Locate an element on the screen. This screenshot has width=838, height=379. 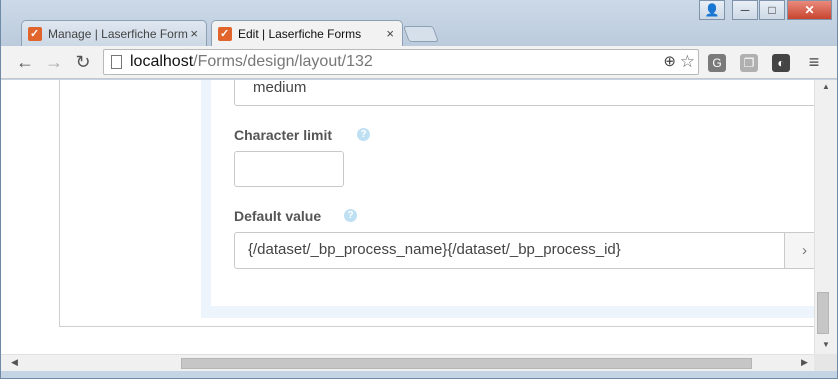
tab-title: Edit | Laserfiche Forms is located at coordinates (300, 34).